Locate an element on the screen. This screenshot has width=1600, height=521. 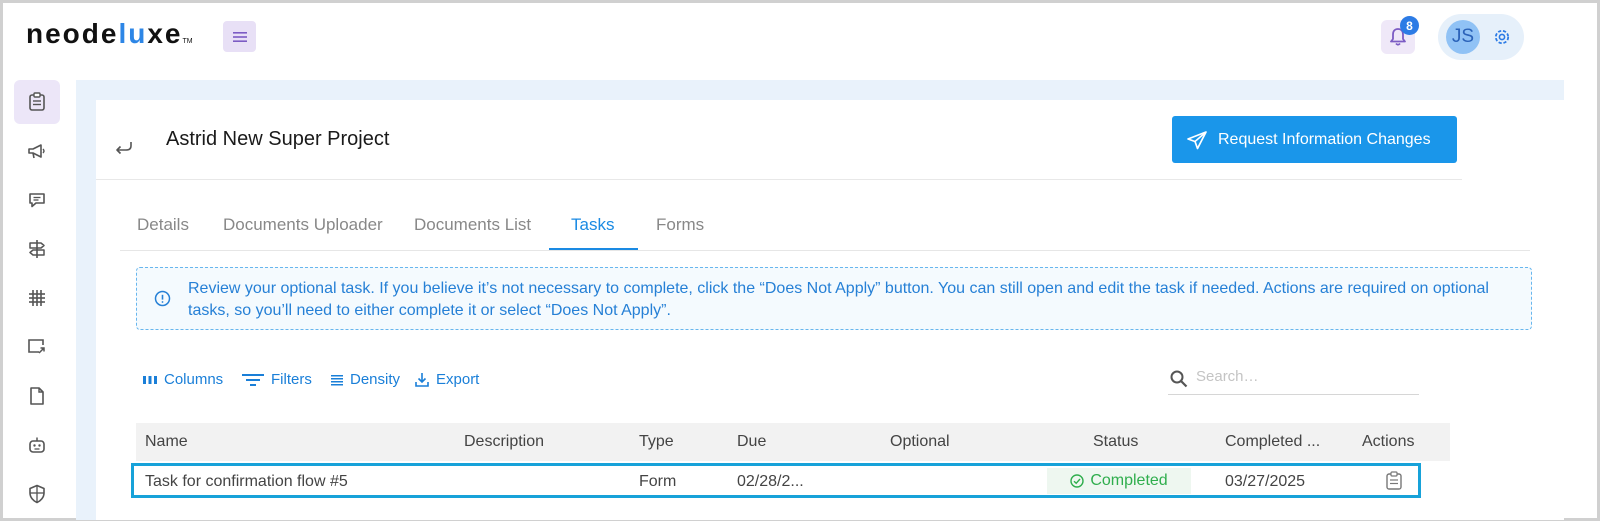
avatar: JS is located at coordinates (1463, 37).